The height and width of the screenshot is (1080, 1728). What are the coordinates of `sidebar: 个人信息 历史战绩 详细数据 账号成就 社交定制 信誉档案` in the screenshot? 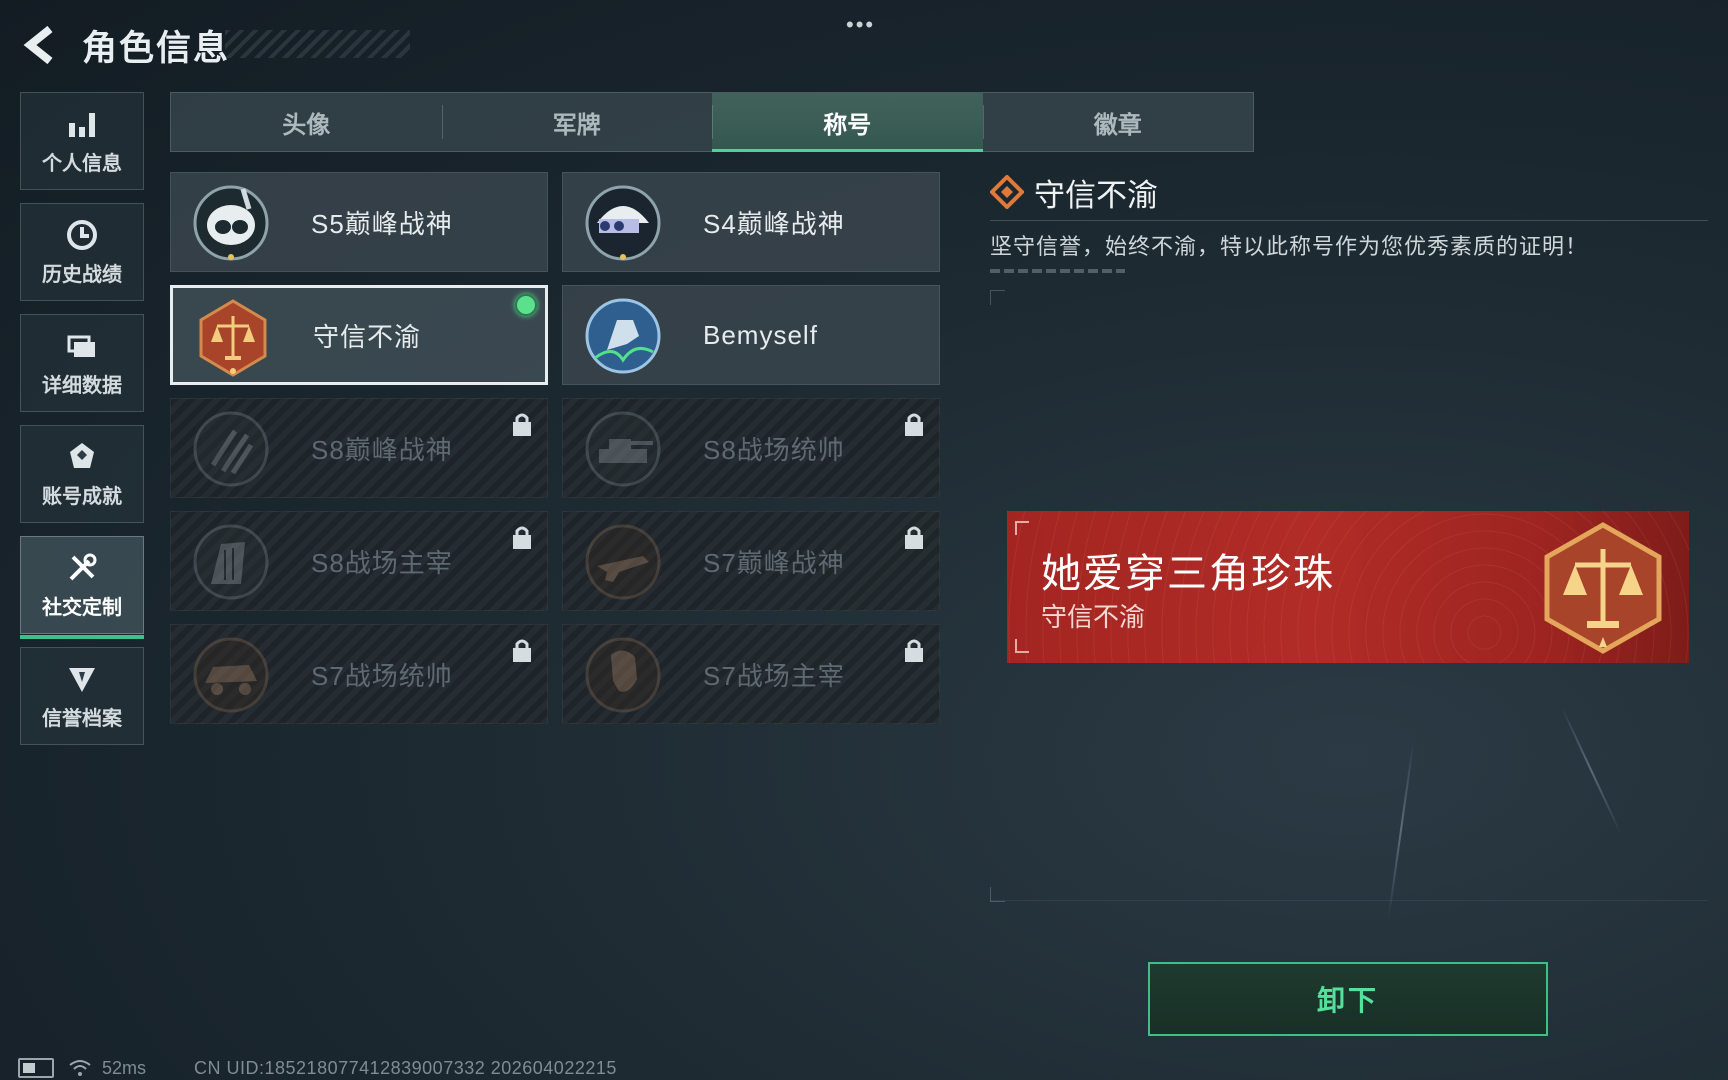 It's located at (82, 425).